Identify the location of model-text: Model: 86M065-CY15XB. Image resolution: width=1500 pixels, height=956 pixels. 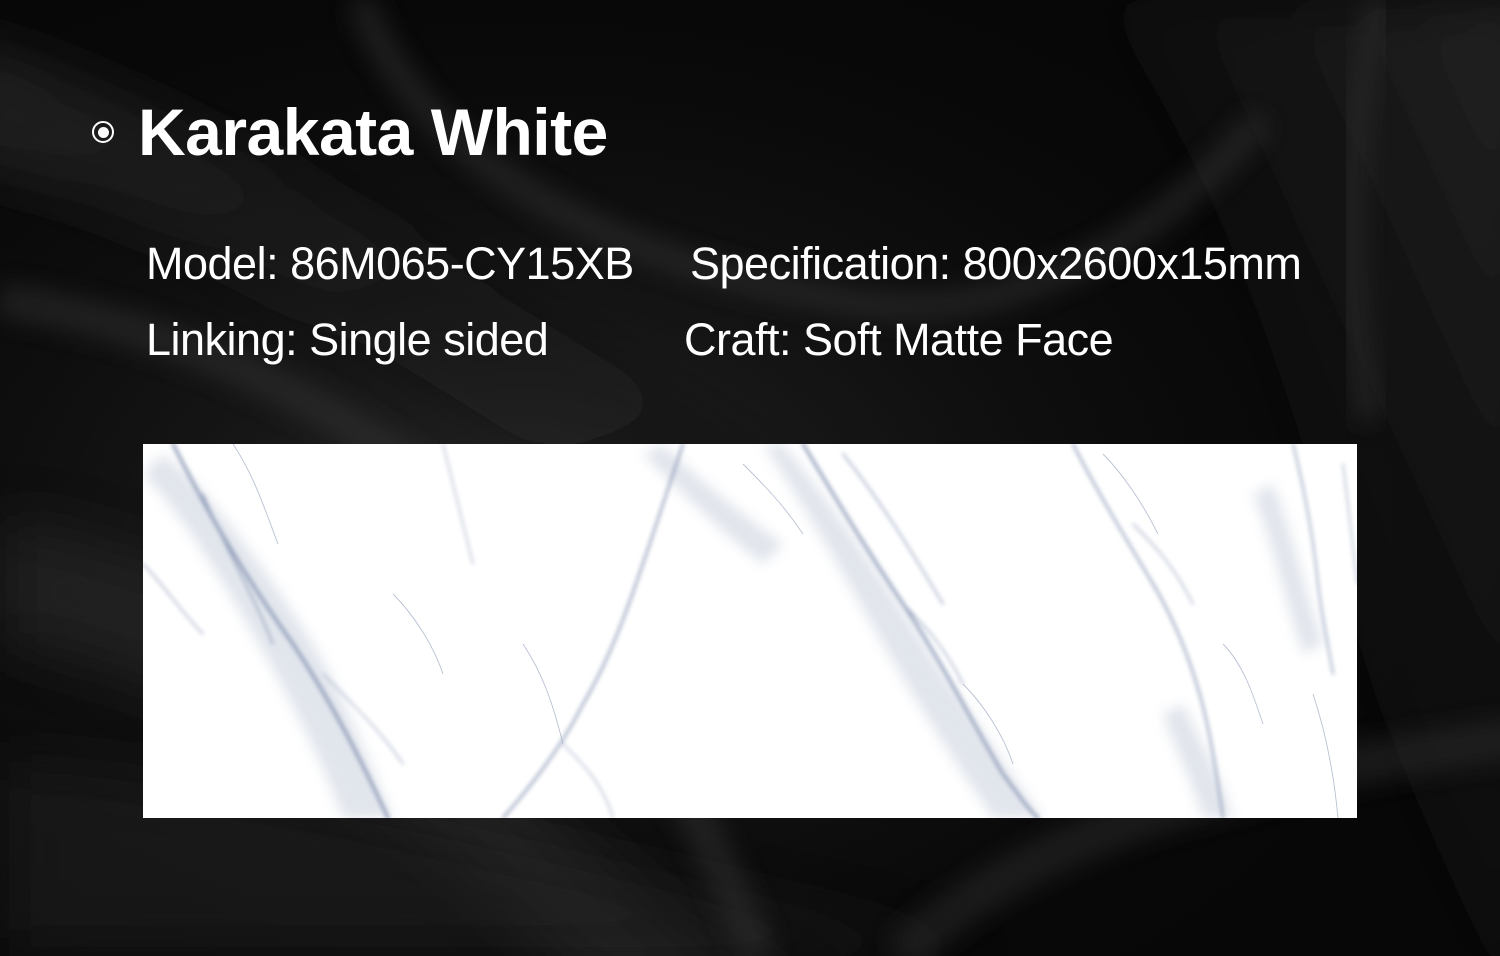
(390, 263).